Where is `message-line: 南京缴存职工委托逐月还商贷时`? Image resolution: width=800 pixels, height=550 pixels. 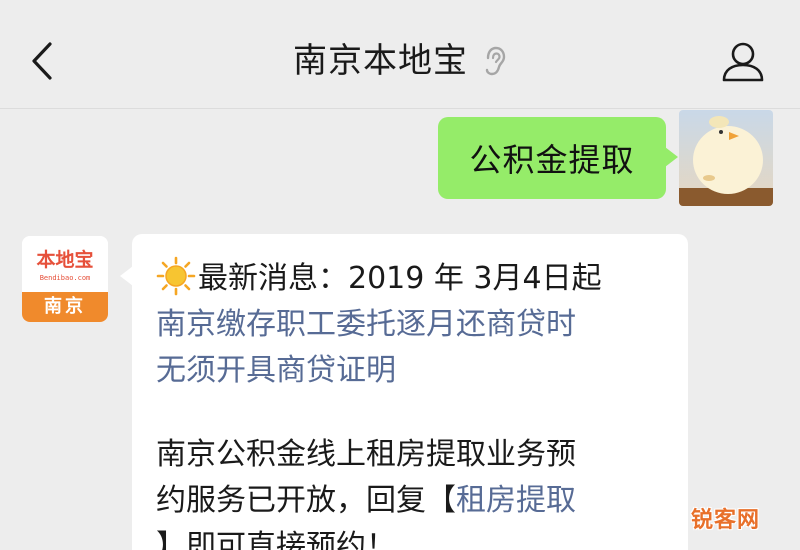 message-line: 南京缴存职工委托逐月还商贷时 is located at coordinates (412, 325).